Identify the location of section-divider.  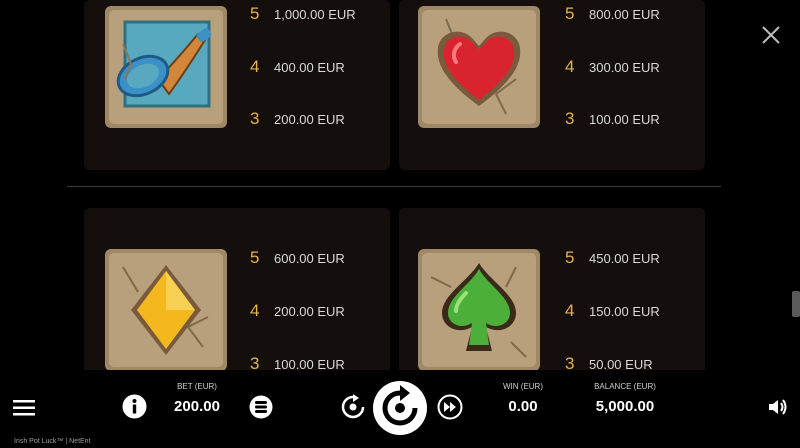
(394, 186).